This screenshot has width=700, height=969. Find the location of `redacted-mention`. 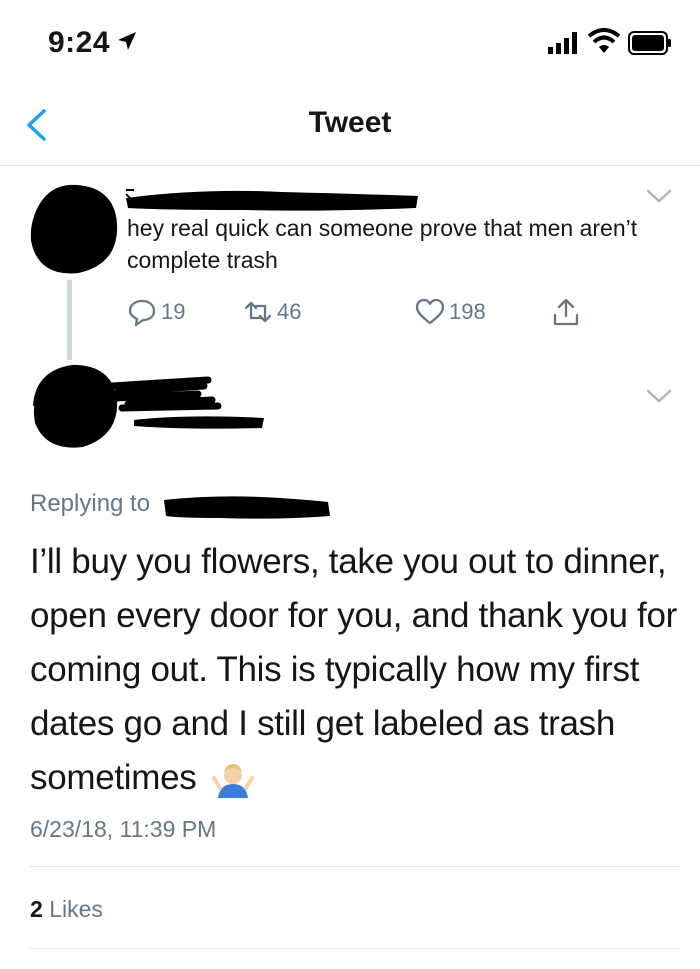

redacted-mention is located at coordinates (247, 508).